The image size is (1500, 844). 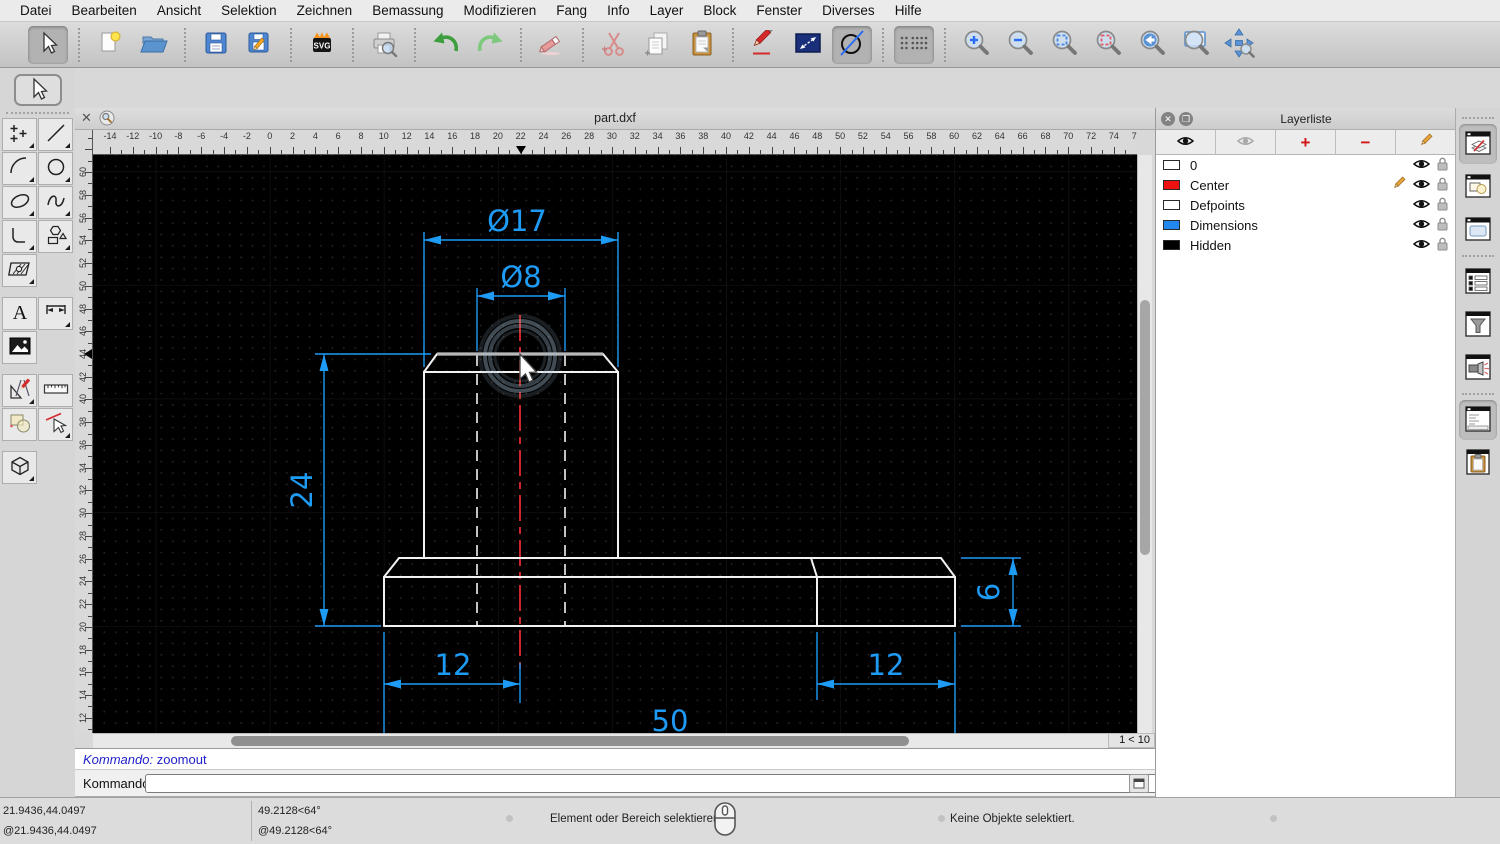 I want to click on dimension-24: 24, so click(x=358, y=490).